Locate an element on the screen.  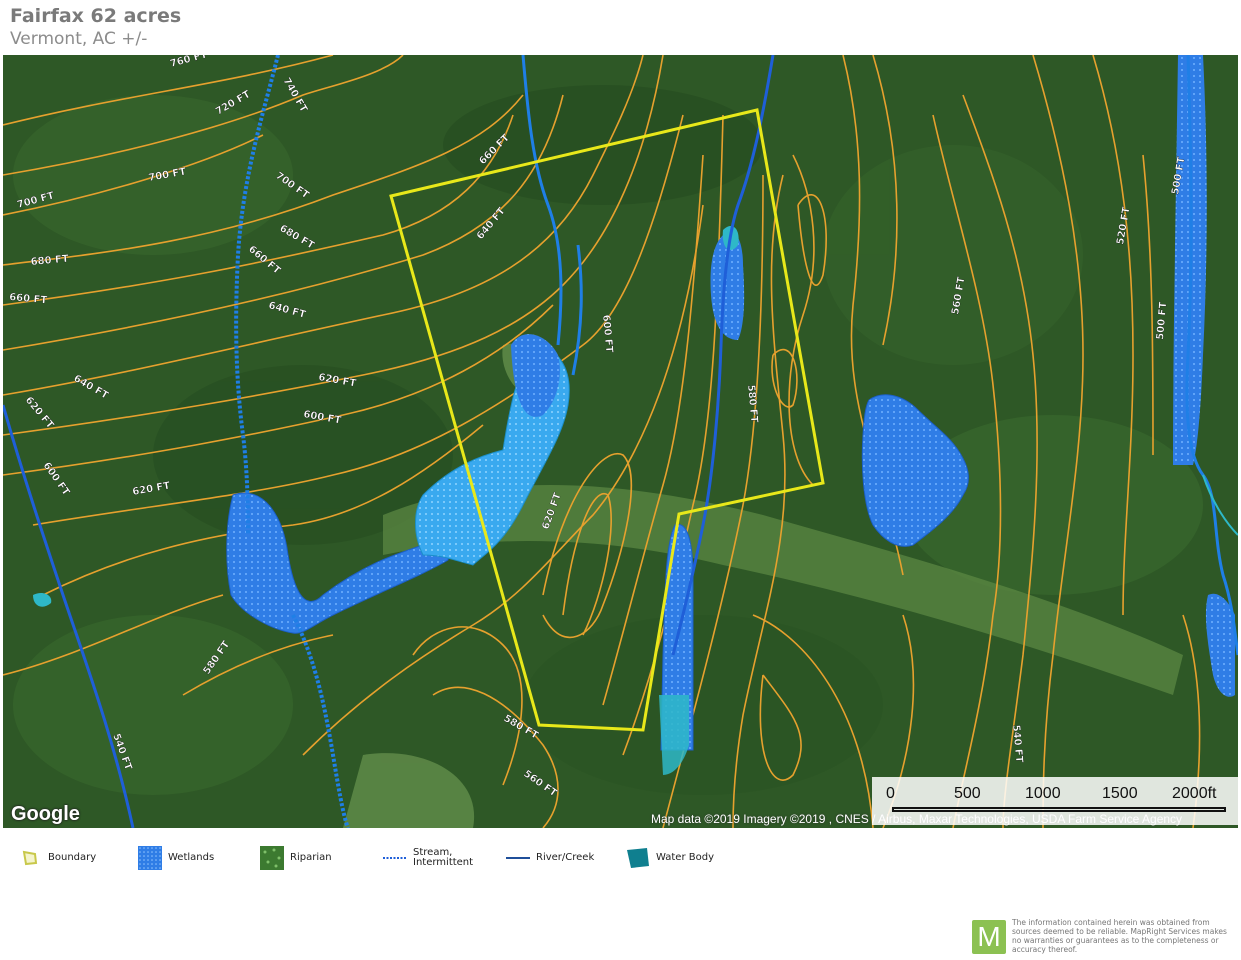
legend-label: Intermittent is located at coordinates (443, 862).